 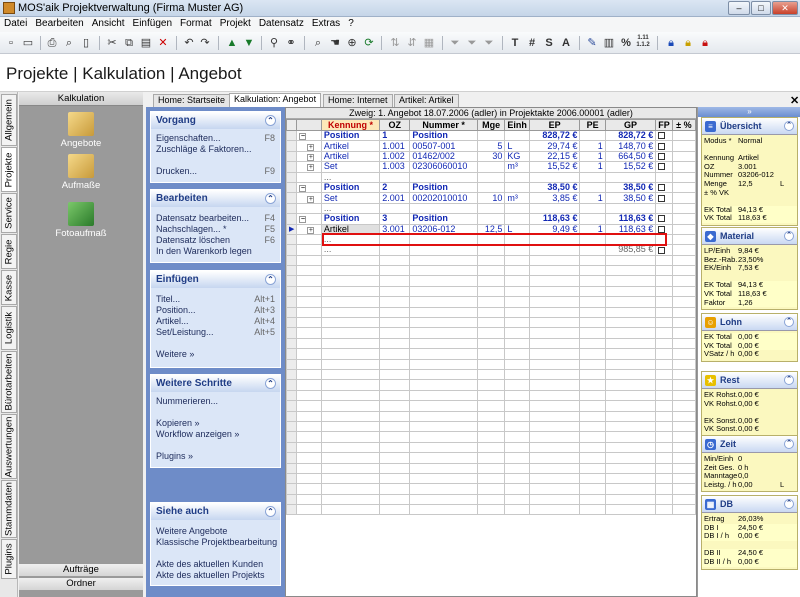 I want to click on percent-button: %, so click(x=626, y=43).